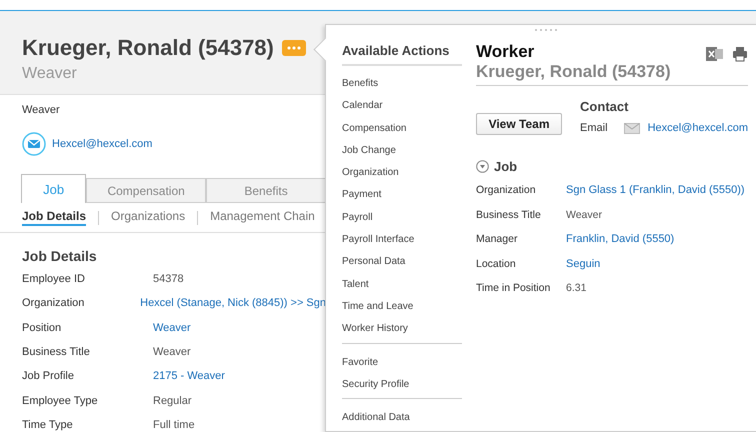  I want to click on actions-heading: Available Actions, so click(402, 54).